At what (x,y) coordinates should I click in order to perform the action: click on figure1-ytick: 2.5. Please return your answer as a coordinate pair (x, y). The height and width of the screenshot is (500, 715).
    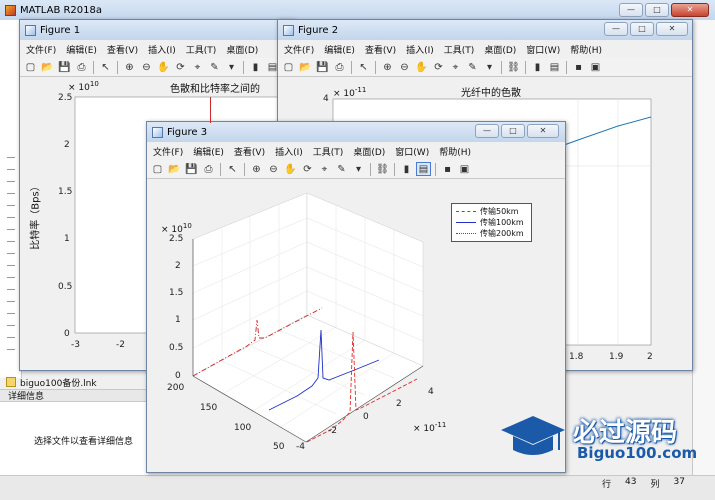
    Looking at the image, I should click on (65, 98).